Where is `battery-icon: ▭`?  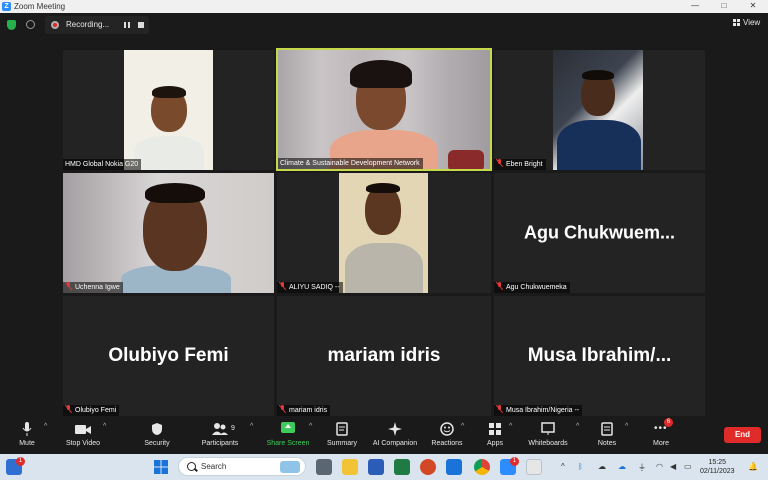 battery-icon: ▭ is located at coordinates (688, 466).